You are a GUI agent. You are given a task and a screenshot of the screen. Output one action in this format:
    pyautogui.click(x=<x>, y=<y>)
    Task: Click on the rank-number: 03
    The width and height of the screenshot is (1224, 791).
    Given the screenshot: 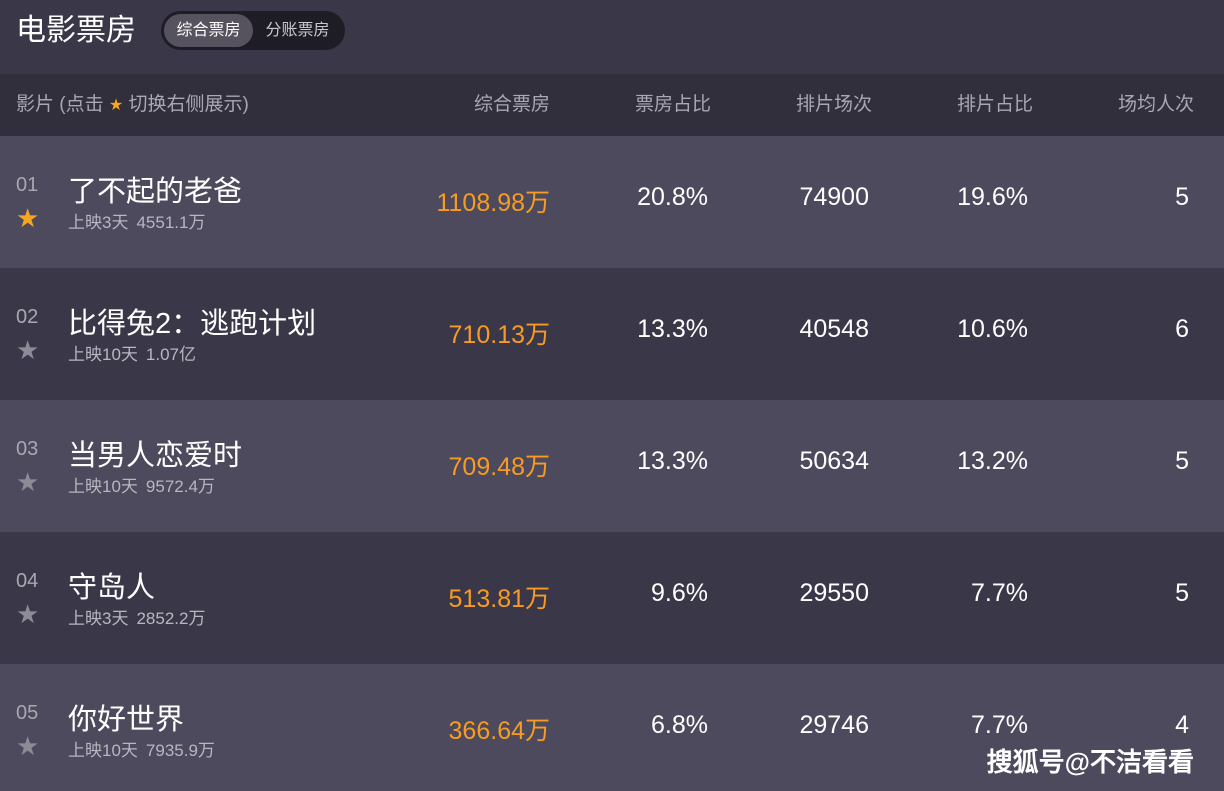 What is the action you would take?
    pyautogui.click(x=27, y=449)
    